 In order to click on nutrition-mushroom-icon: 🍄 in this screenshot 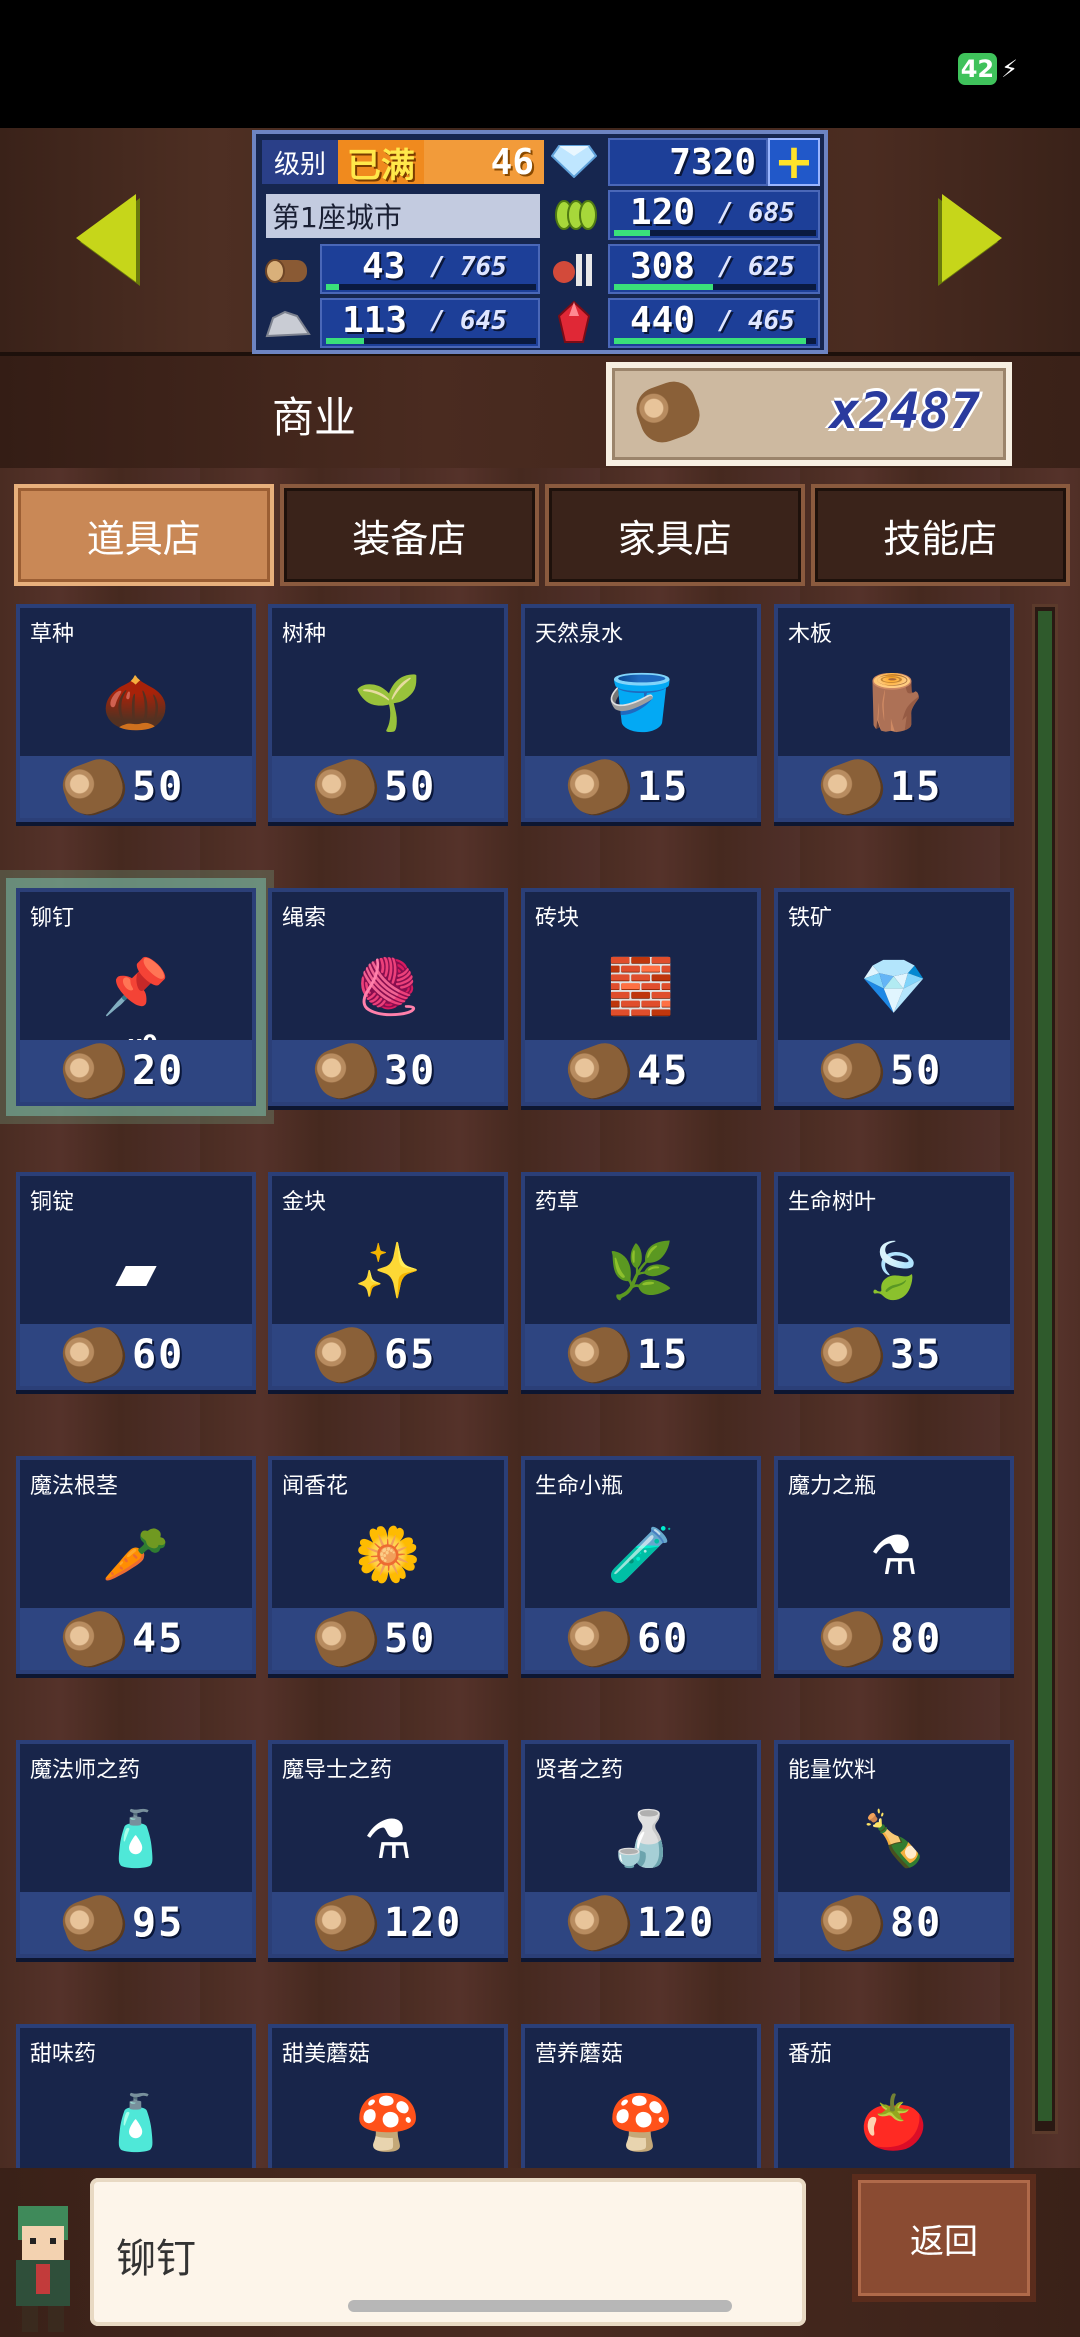, I will do `click(641, 2122)`.